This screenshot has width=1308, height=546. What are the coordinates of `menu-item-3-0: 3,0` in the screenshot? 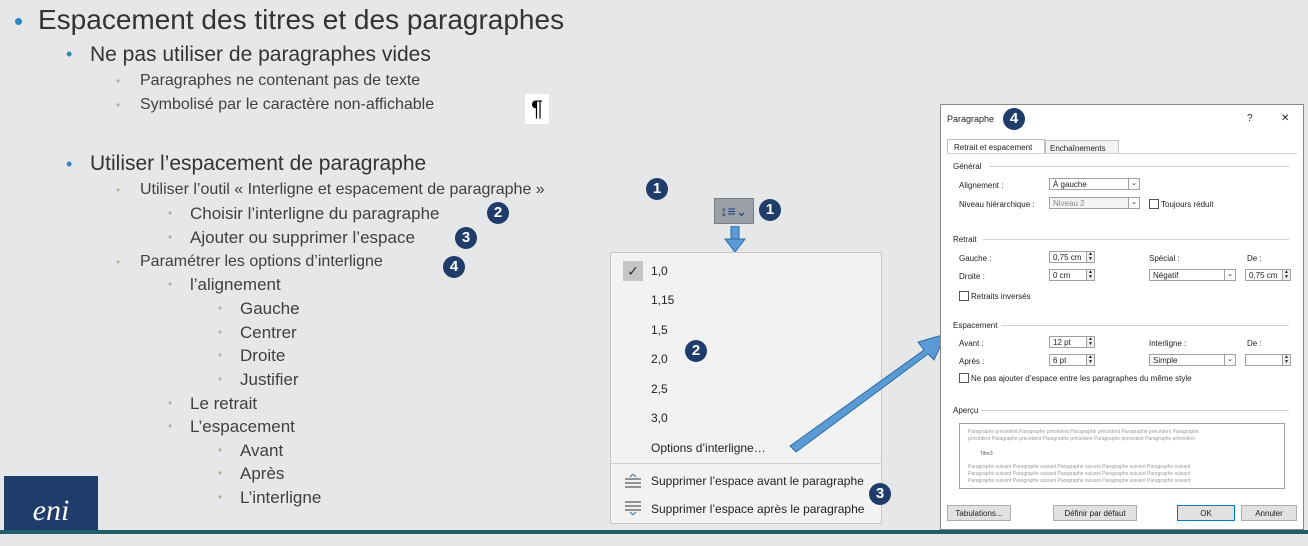 It's located at (659, 418).